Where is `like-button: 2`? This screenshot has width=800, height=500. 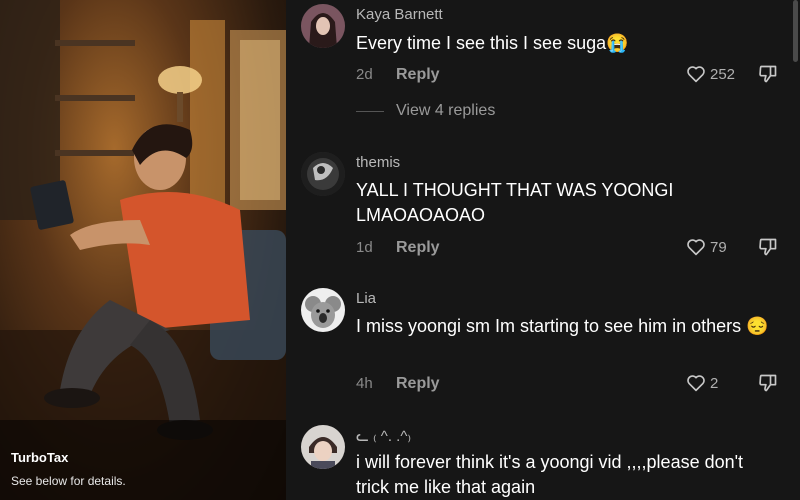 like-button: 2 is located at coordinates (702, 383).